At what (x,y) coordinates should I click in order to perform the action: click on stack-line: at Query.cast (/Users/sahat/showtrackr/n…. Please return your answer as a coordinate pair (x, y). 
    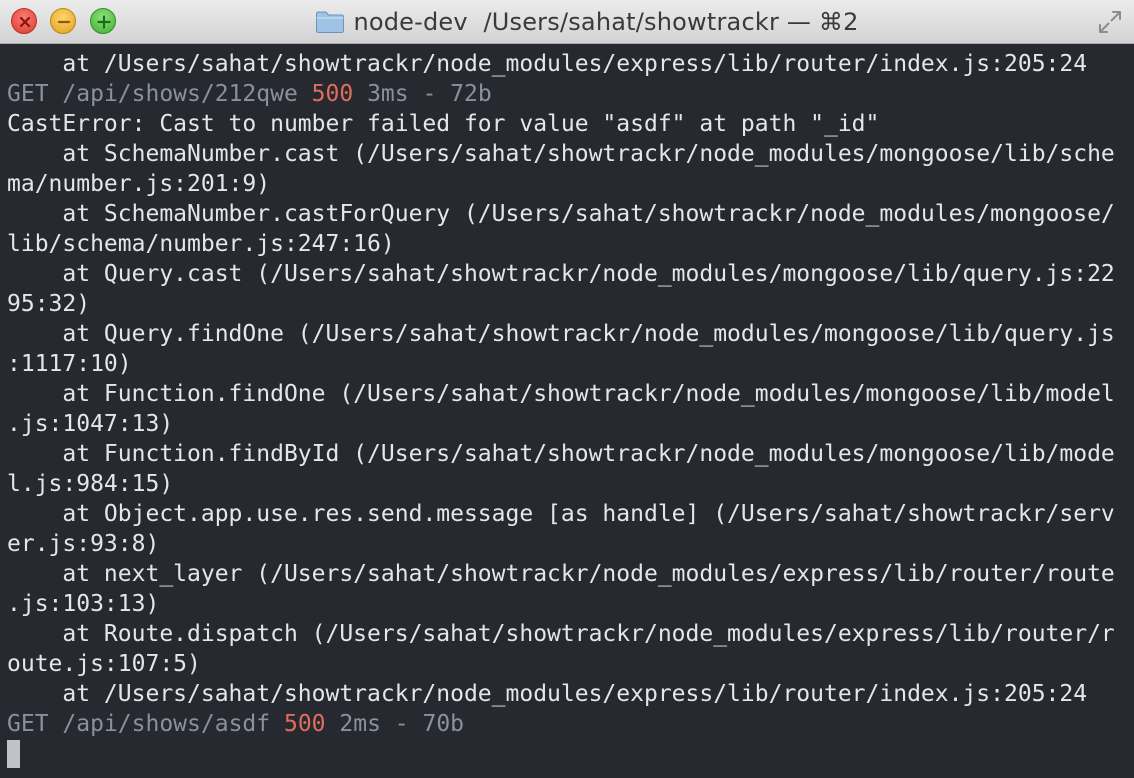
    Looking at the image, I should click on (561, 274).